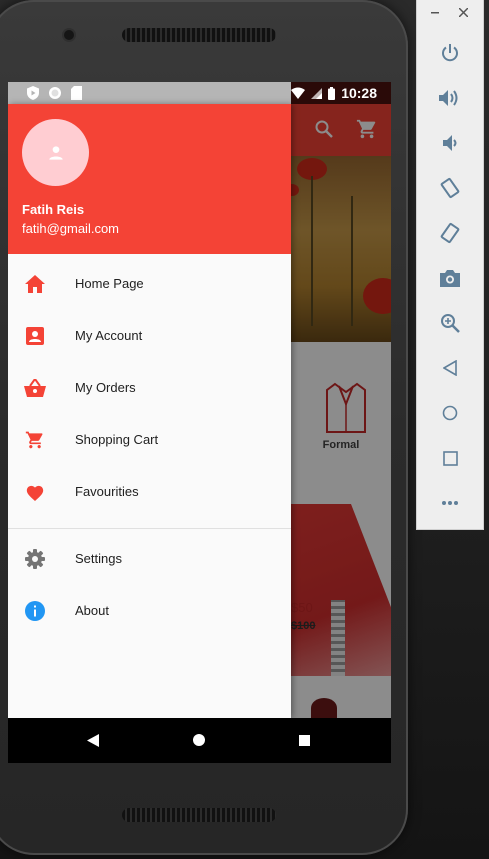 Image resolution: width=489 pixels, height=859 pixels. I want to click on front-camera, so click(69, 35).